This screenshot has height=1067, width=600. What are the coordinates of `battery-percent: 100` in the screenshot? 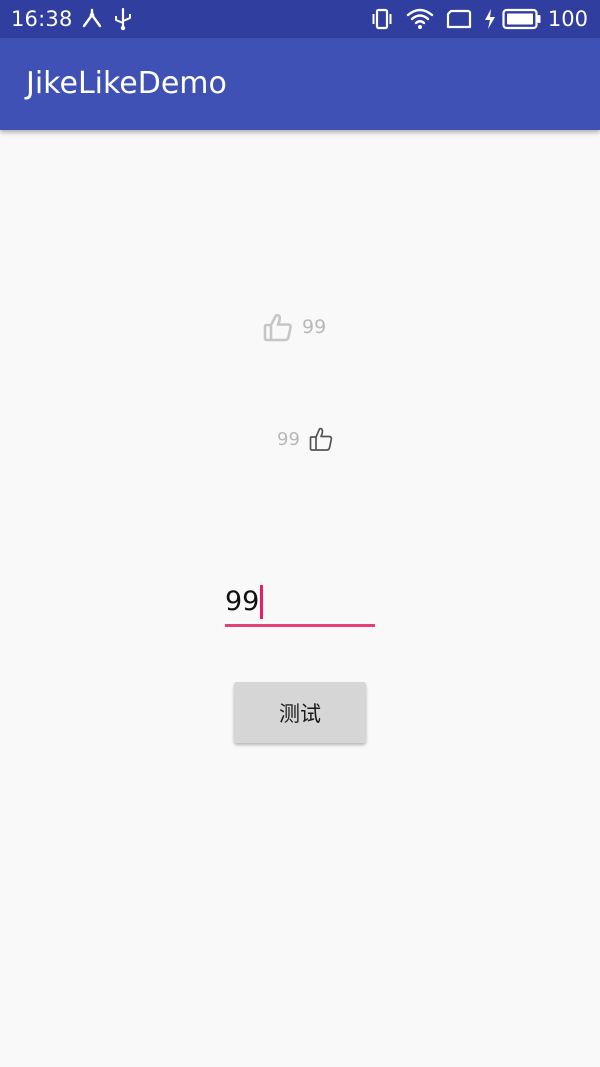 It's located at (567, 19).